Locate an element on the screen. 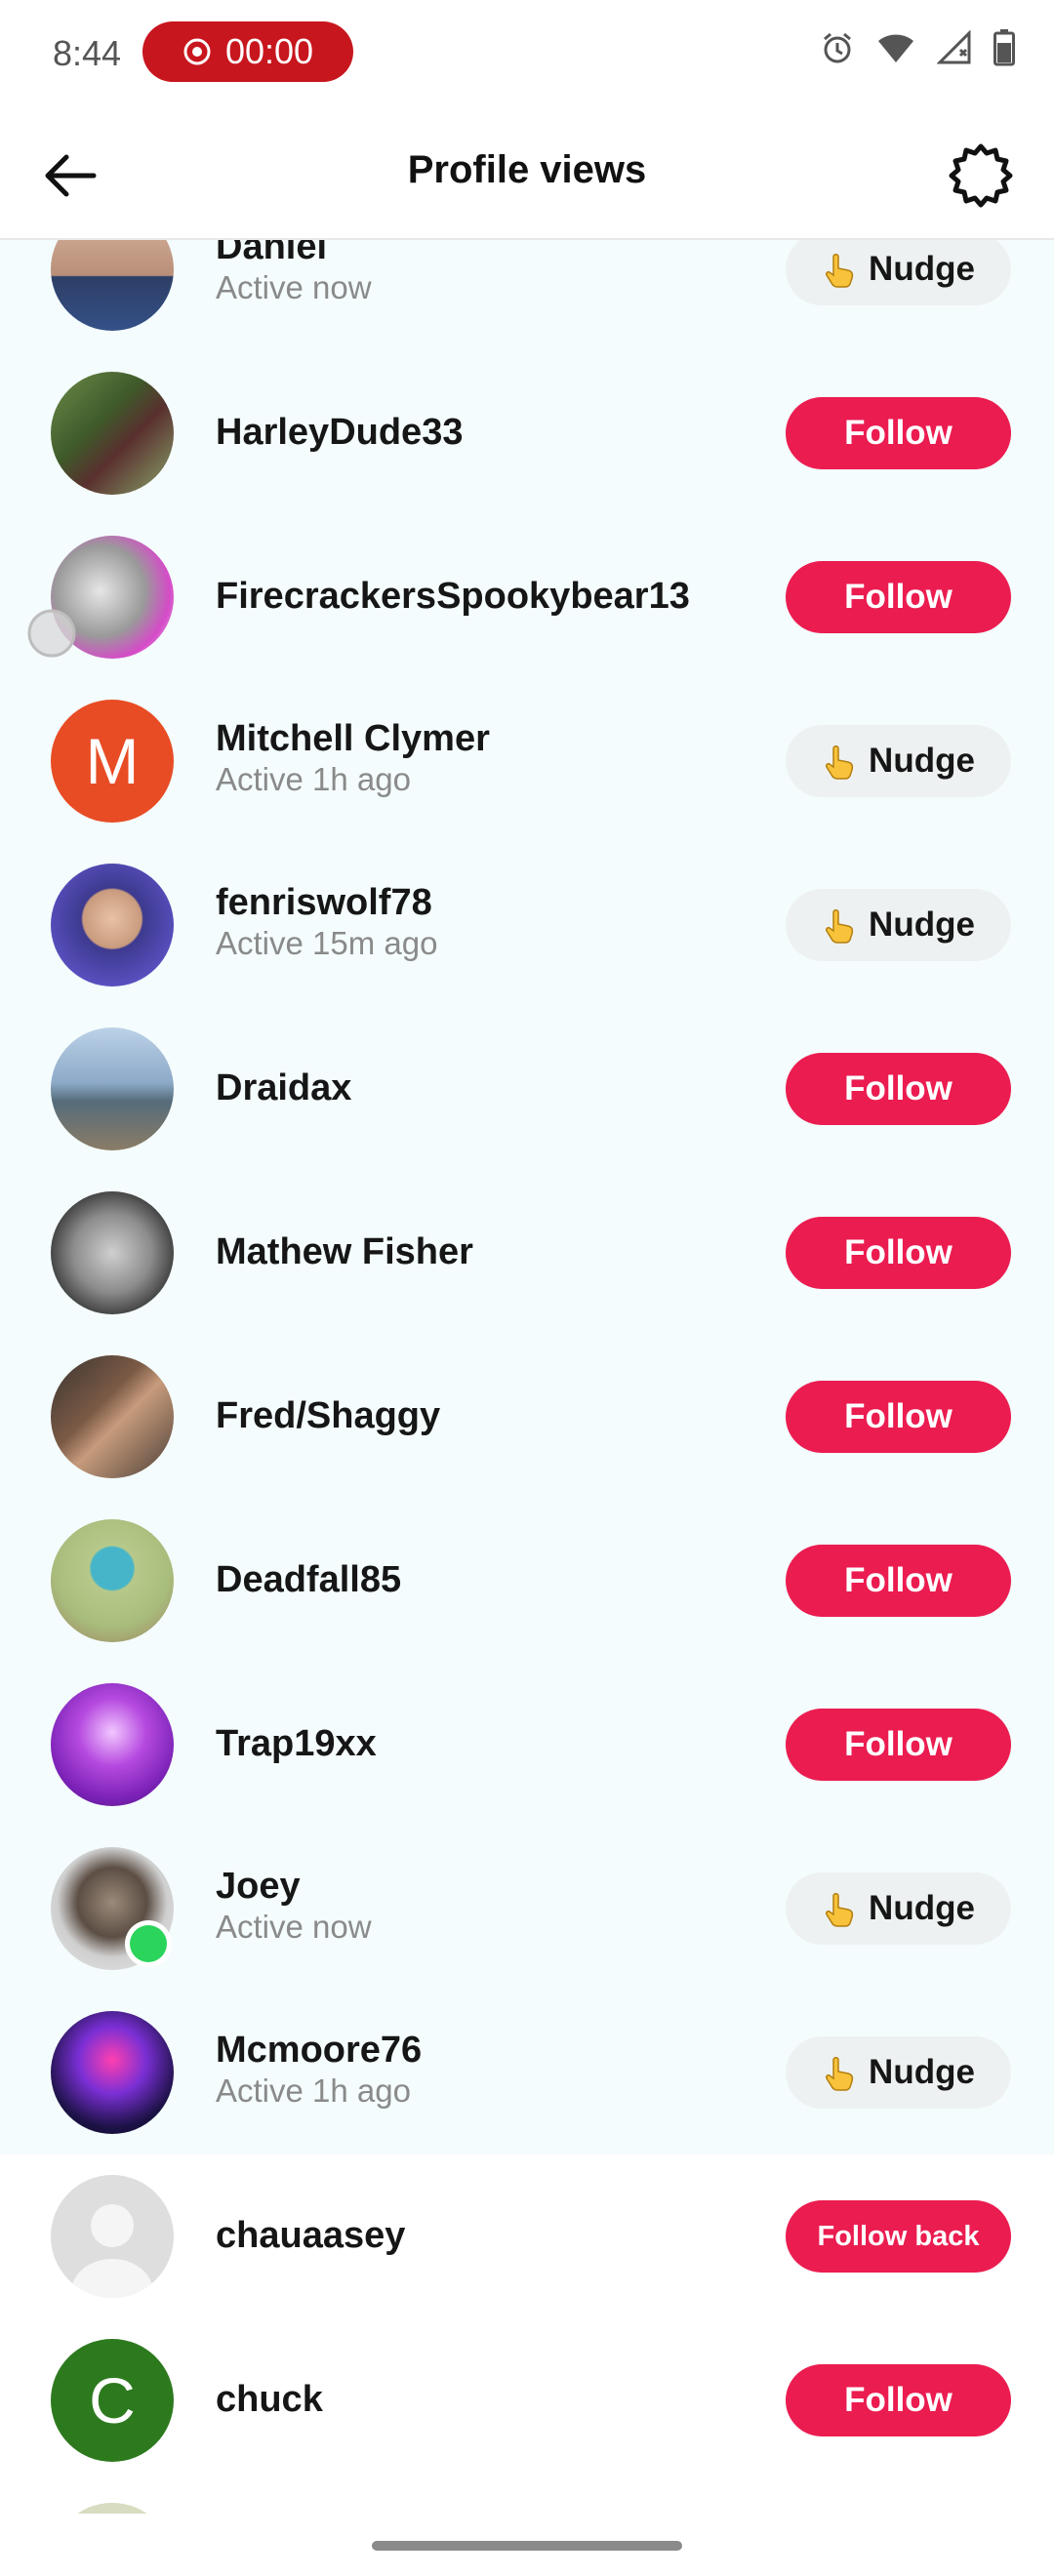 This screenshot has height=2576, width=1054. list-item: Draidax Follow is located at coordinates (527, 1089).